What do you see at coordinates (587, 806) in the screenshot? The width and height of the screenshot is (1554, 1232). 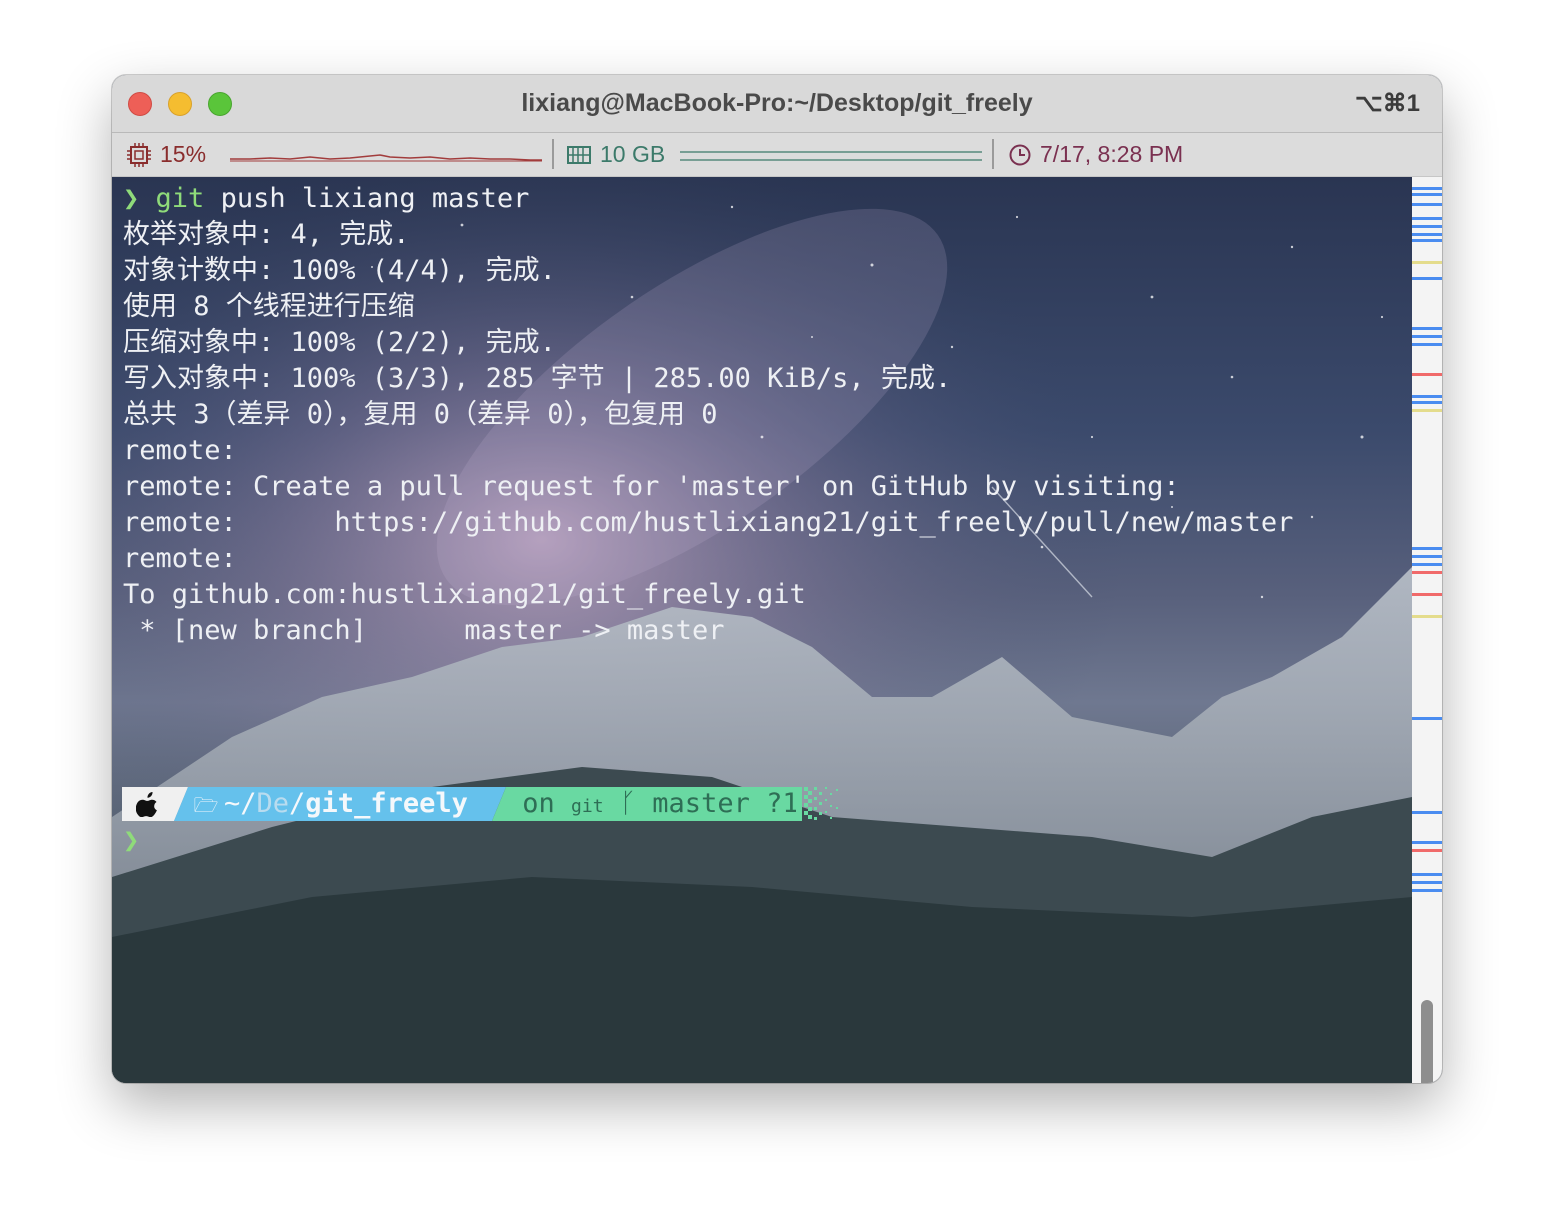 I see `git-icon: git` at bounding box center [587, 806].